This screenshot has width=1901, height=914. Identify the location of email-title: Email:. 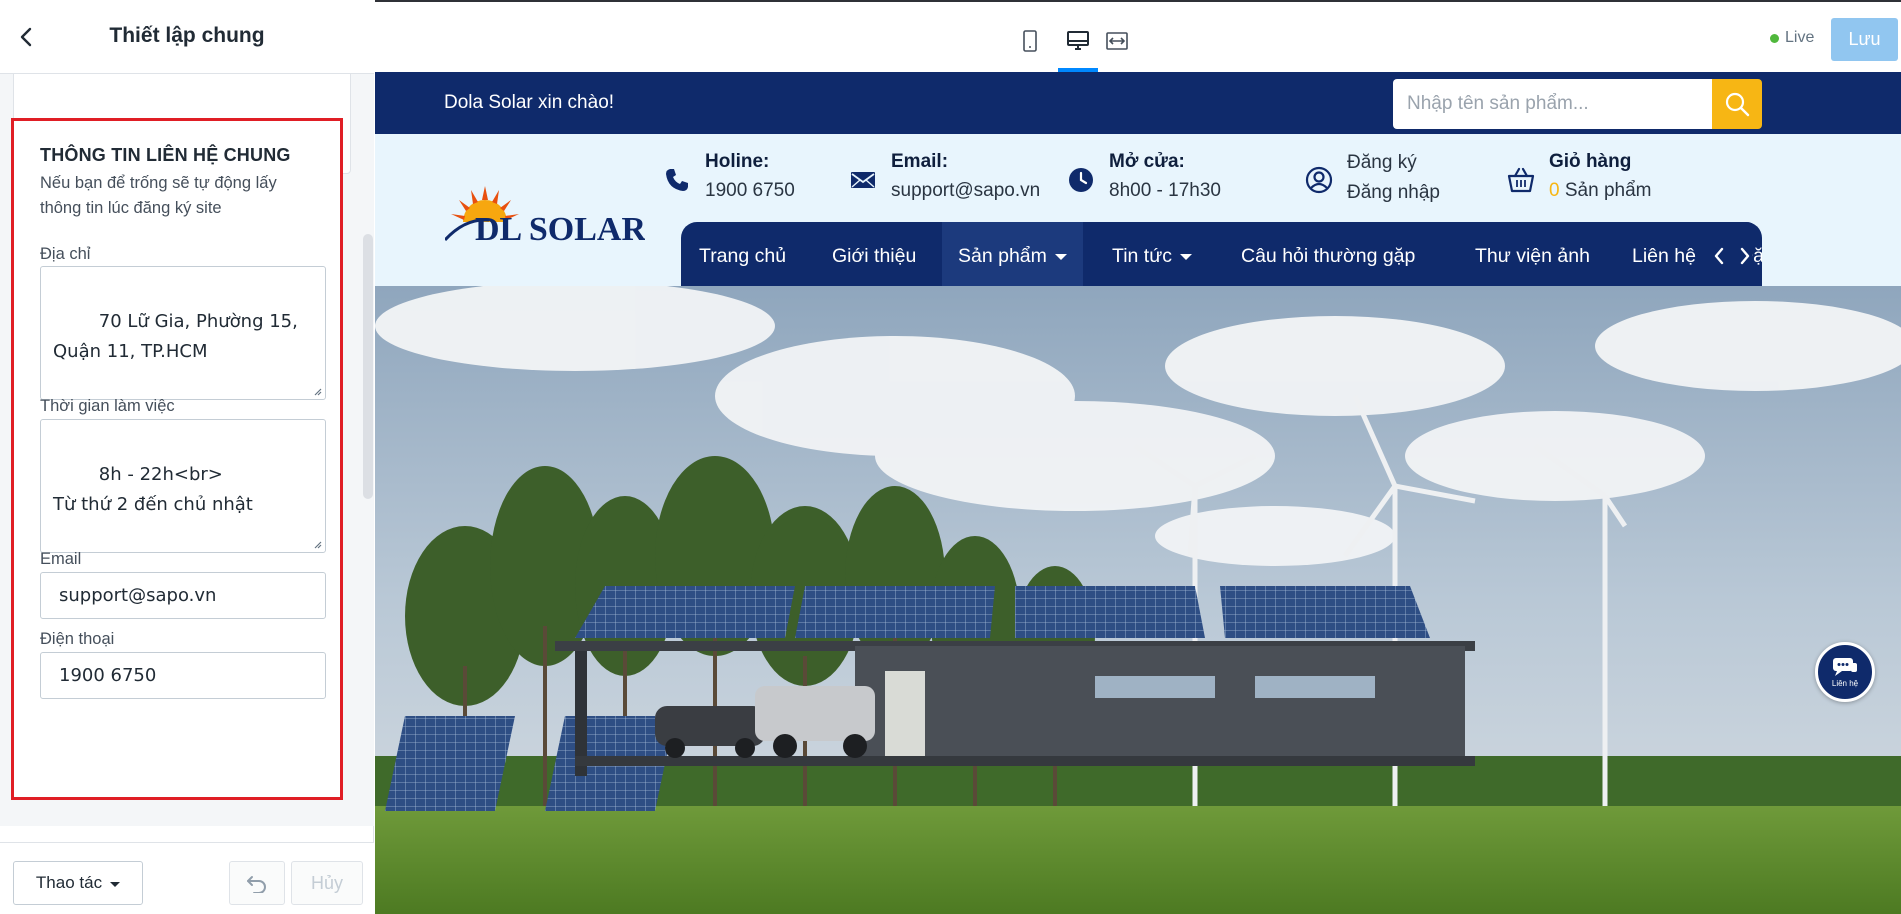
(920, 161).